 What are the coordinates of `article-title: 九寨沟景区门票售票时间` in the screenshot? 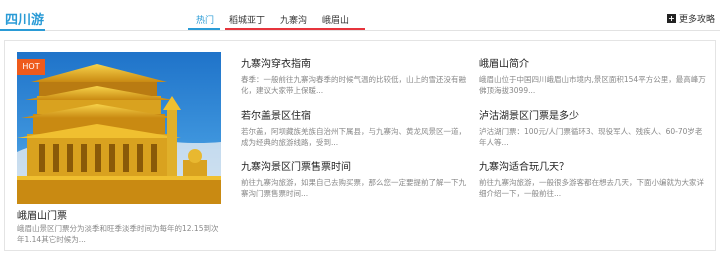 It's located at (355, 165).